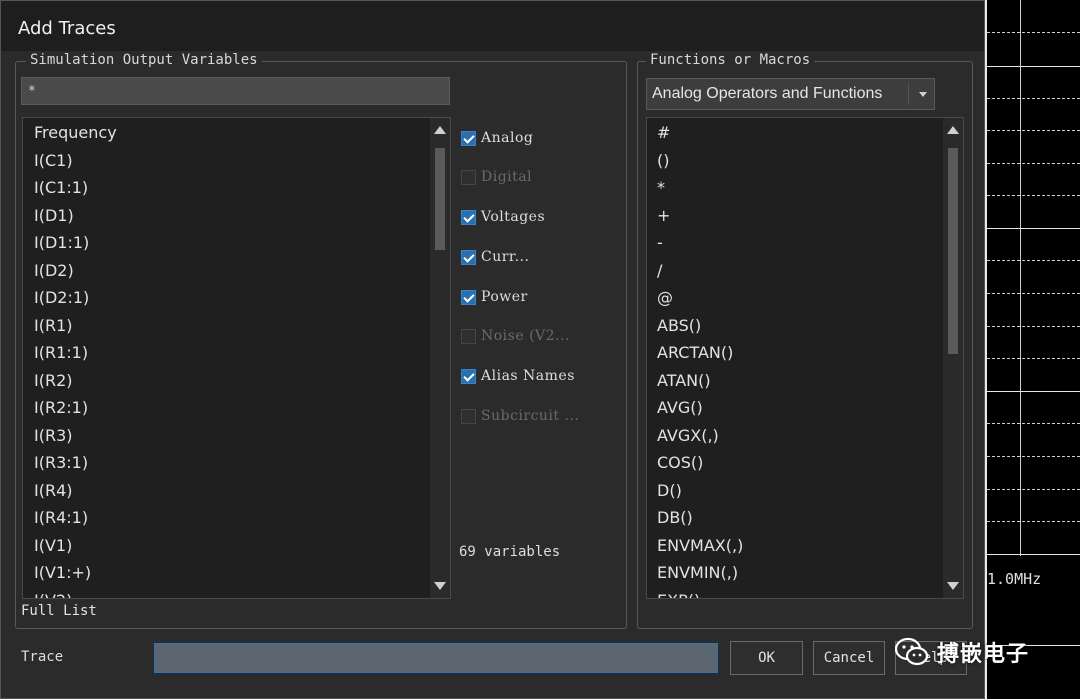 This screenshot has height=699, width=1080. I want to click on filter-checkbox-row: Analog, so click(497, 138).